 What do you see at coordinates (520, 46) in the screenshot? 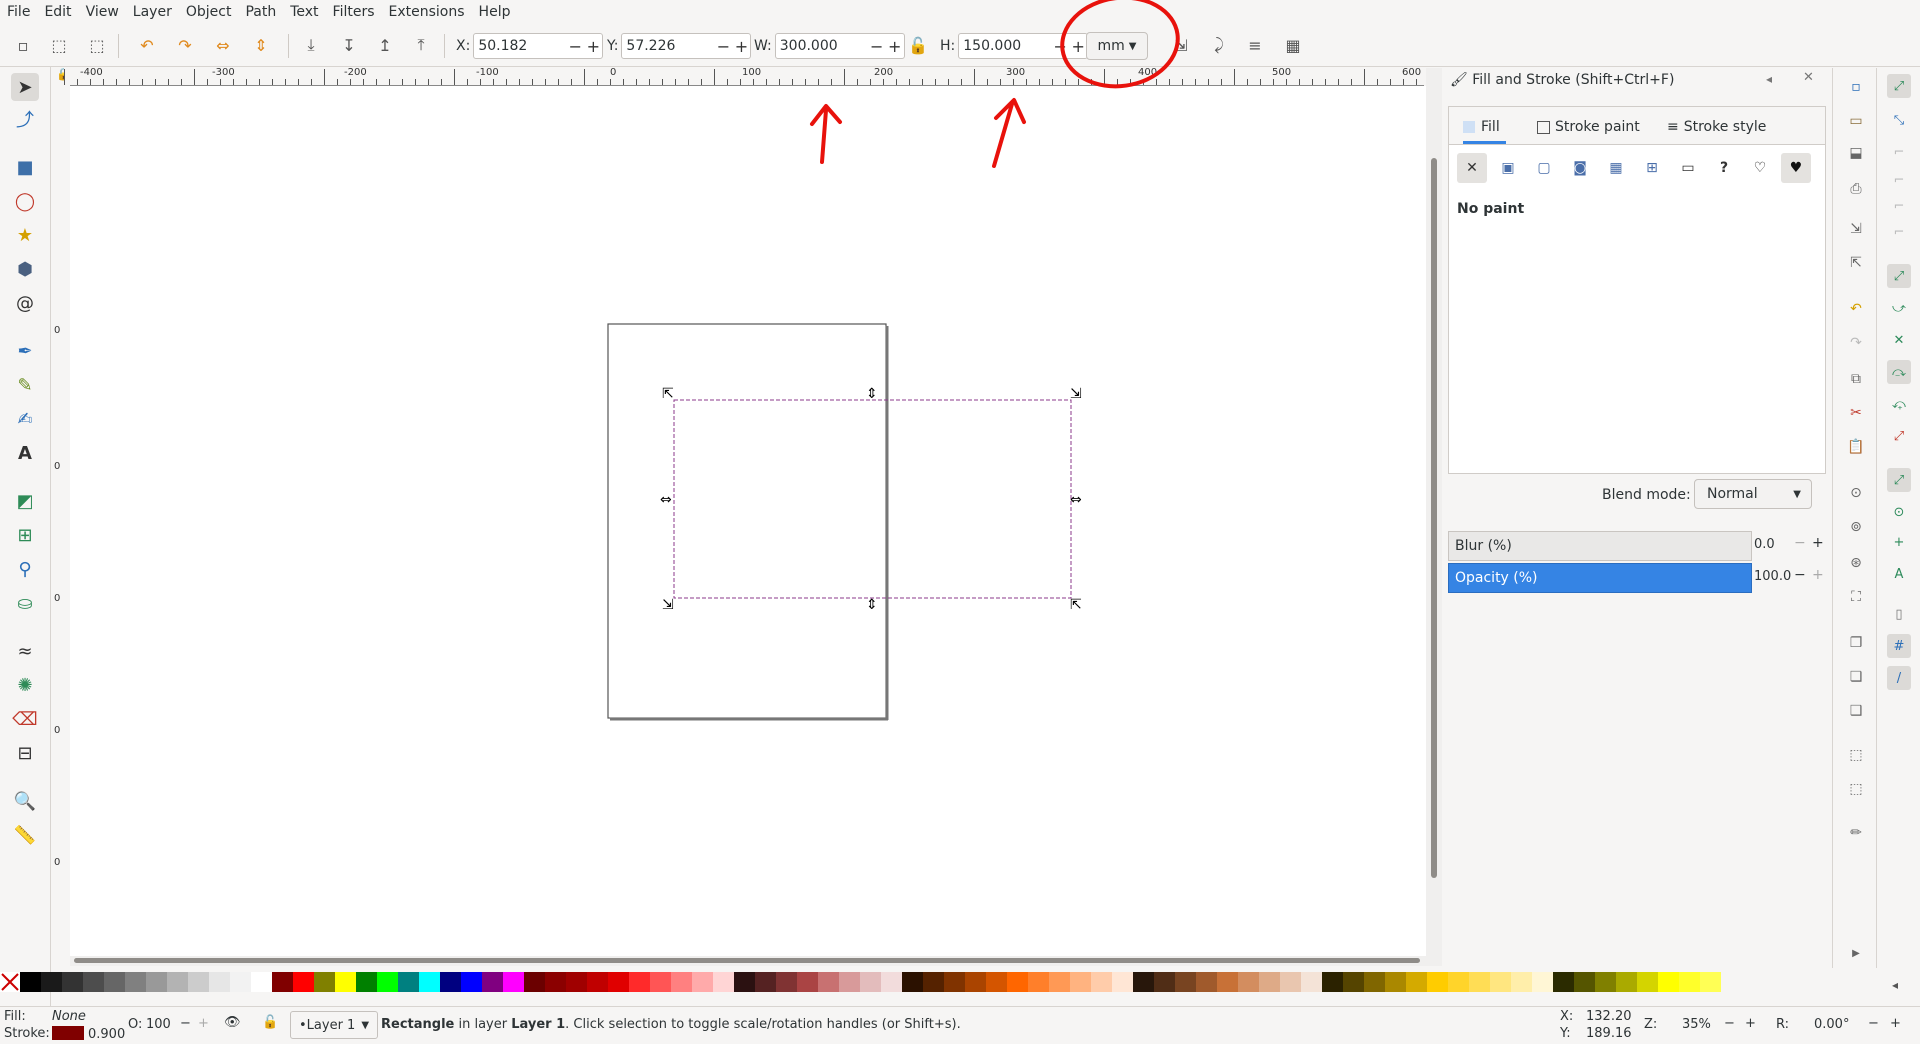
I see `x-input: 50.182` at bounding box center [520, 46].